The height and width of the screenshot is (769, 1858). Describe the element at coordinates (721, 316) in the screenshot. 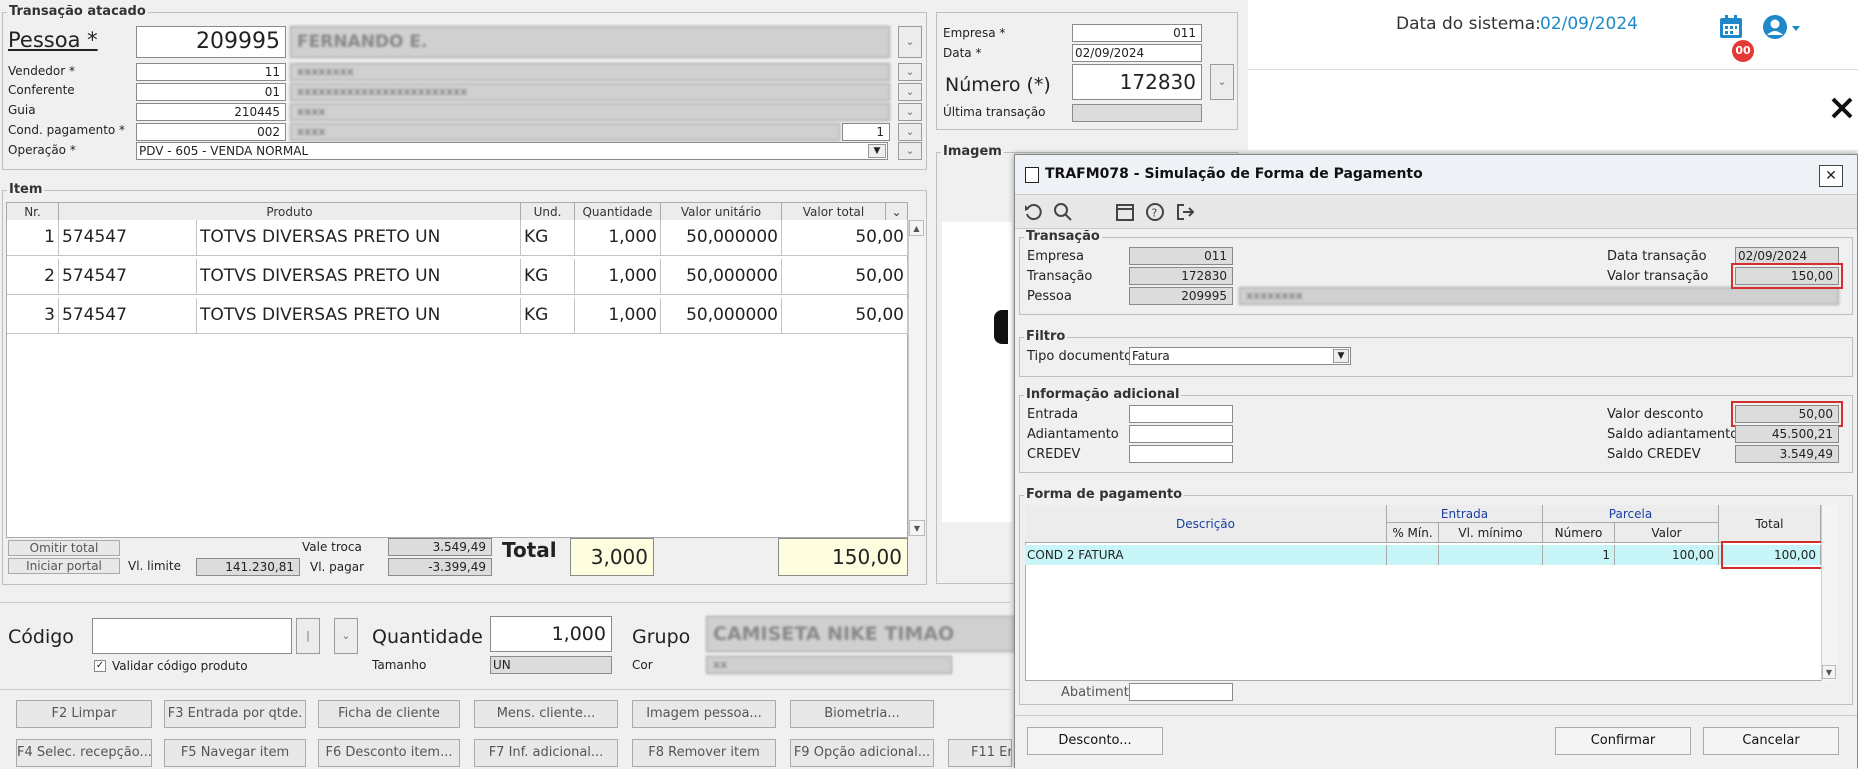

I see `row-unit: 50,000000` at that location.